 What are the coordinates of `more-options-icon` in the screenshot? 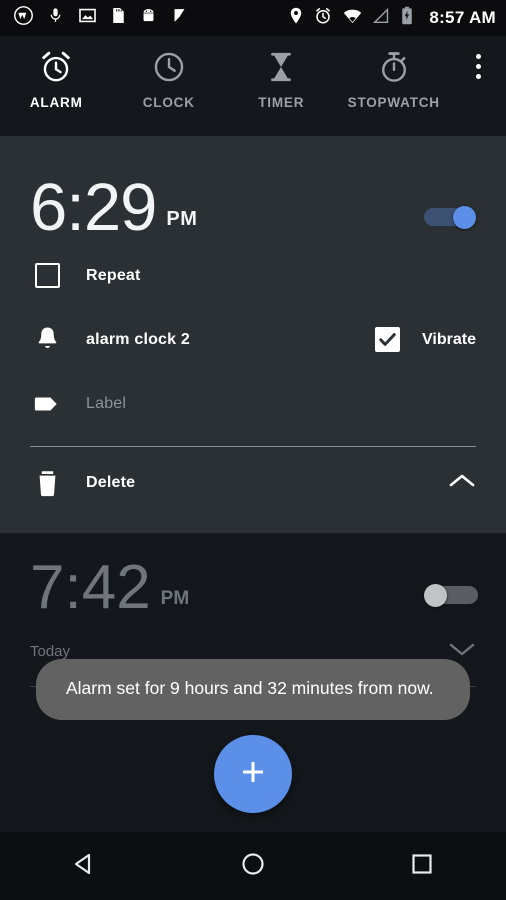 It's located at (478, 57).